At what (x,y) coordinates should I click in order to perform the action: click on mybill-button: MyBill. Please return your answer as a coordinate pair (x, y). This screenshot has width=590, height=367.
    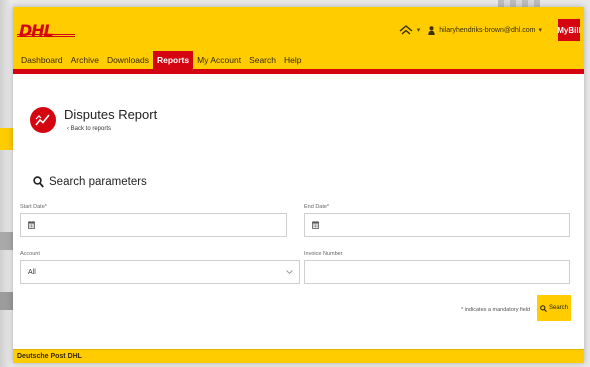
    Looking at the image, I should click on (569, 30).